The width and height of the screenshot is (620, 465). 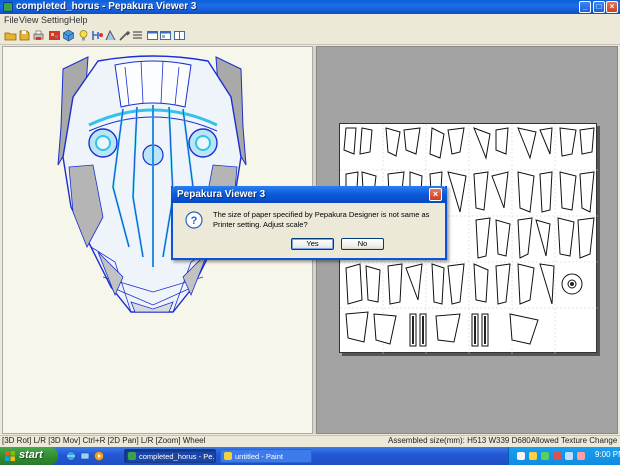 I want to click on tray-alert-icon, so click(x=557, y=456).